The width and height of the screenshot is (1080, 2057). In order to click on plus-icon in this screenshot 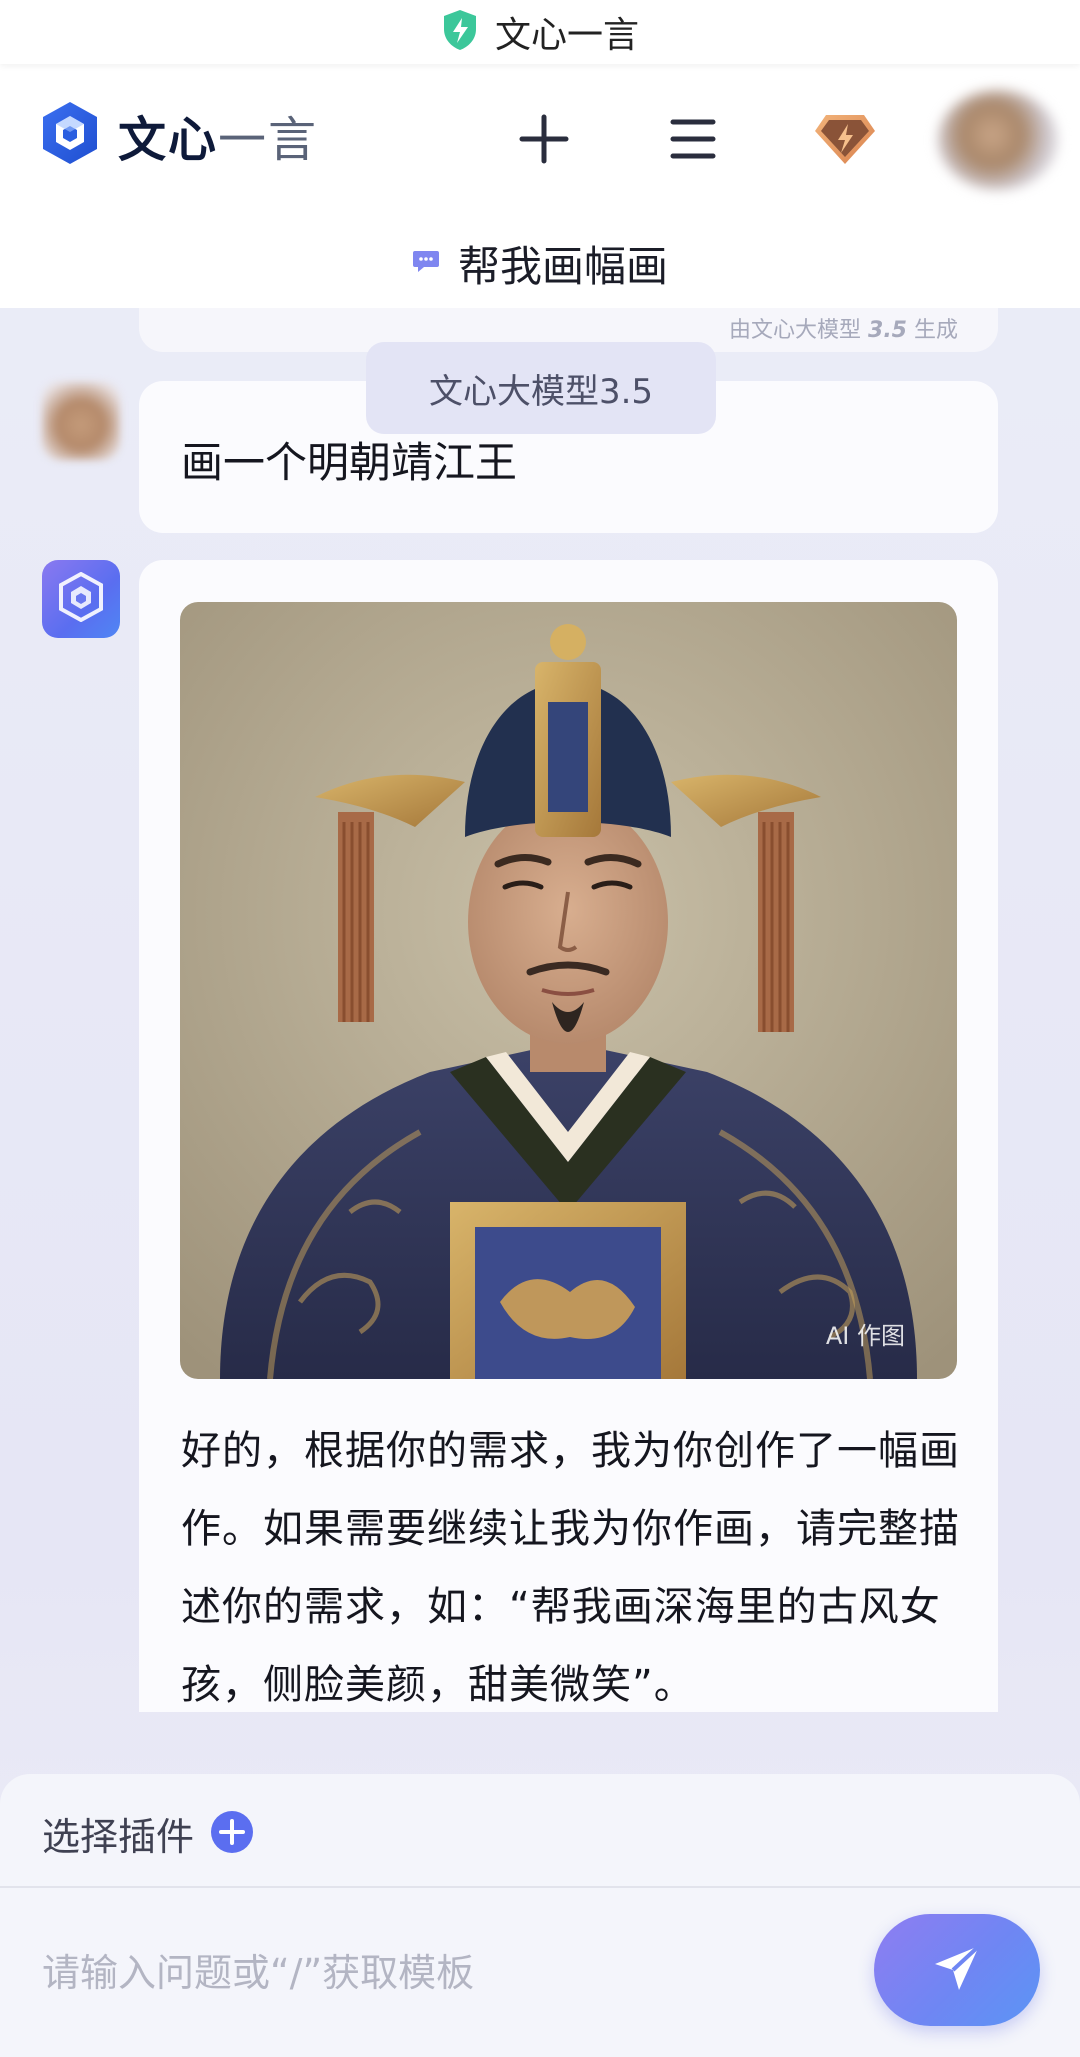, I will do `click(544, 141)`.